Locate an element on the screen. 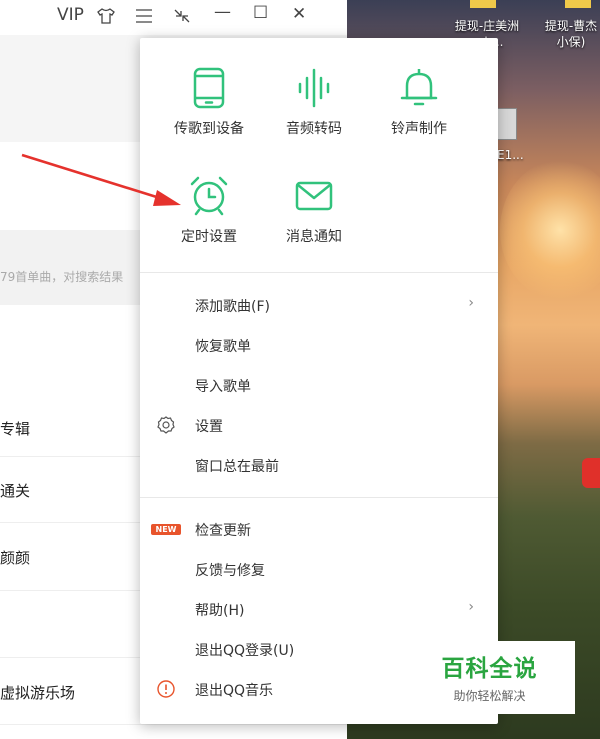  bell-icon is located at coordinates (419, 88).